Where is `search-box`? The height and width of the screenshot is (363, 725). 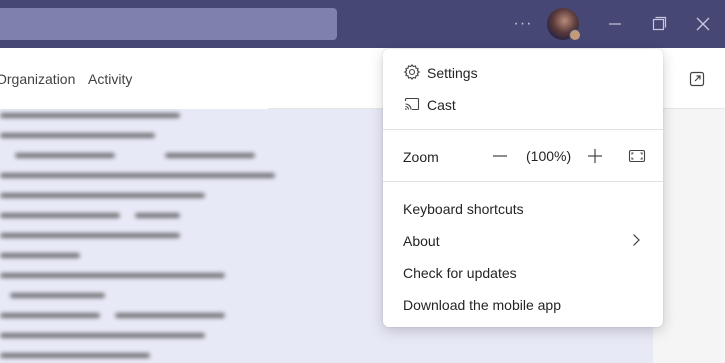
search-box is located at coordinates (168, 24).